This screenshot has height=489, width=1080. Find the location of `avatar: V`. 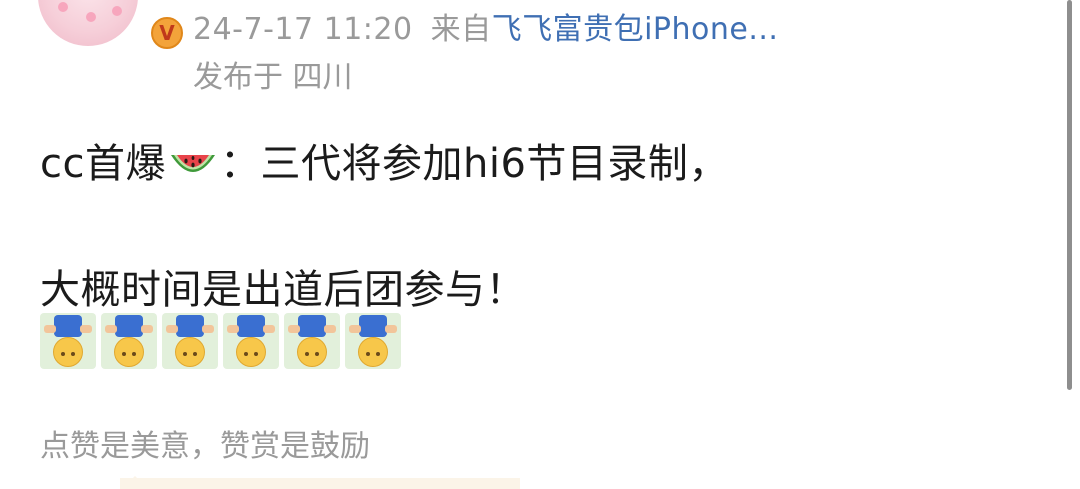

avatar: V is located at coordinates (108, 26).